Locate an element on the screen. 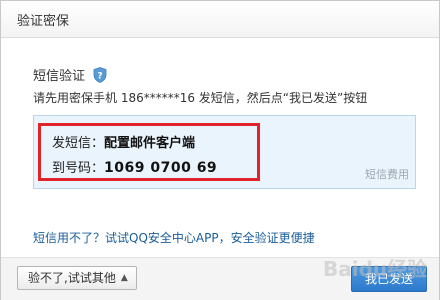  sms-verify-heading: 短信验证 ? is located at coordinates (70, 74).